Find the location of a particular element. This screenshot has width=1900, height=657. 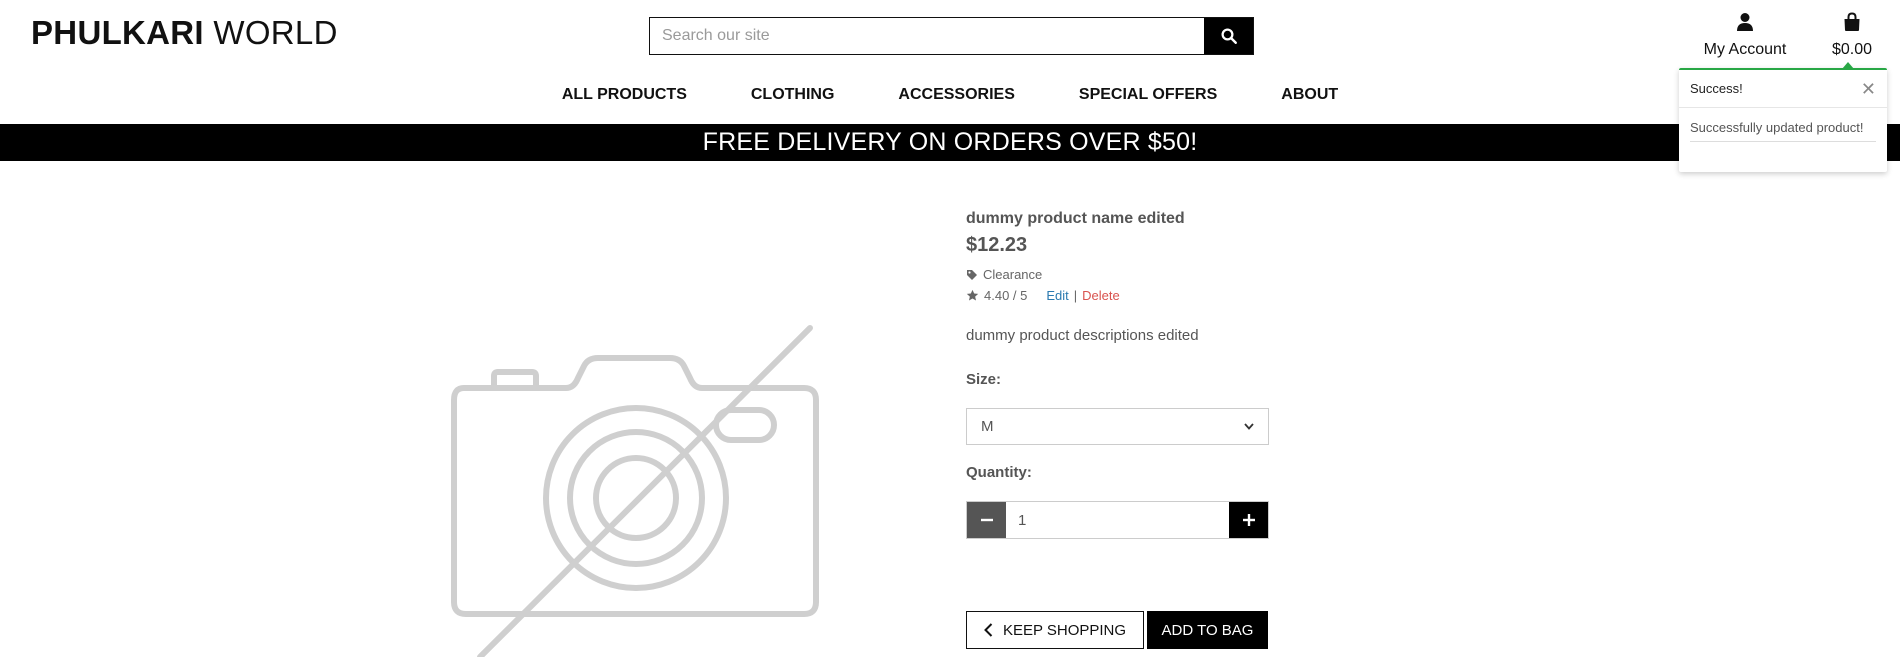

decrement-button is located at coordinates (986, 520).